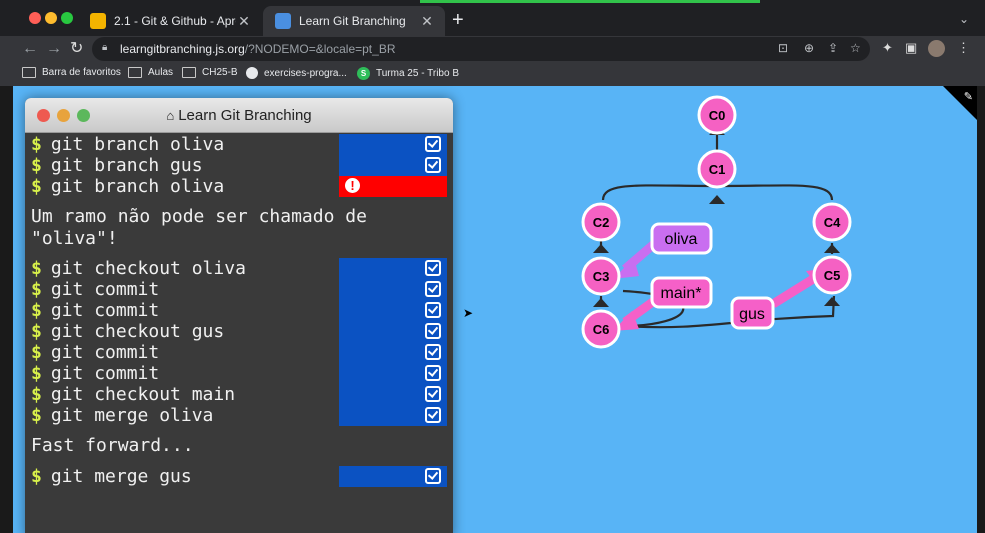 Image resolution: width=985 pixels, height=533 pixels. I want to click on bookmark-aulas: Aulas, so click(150, 72).